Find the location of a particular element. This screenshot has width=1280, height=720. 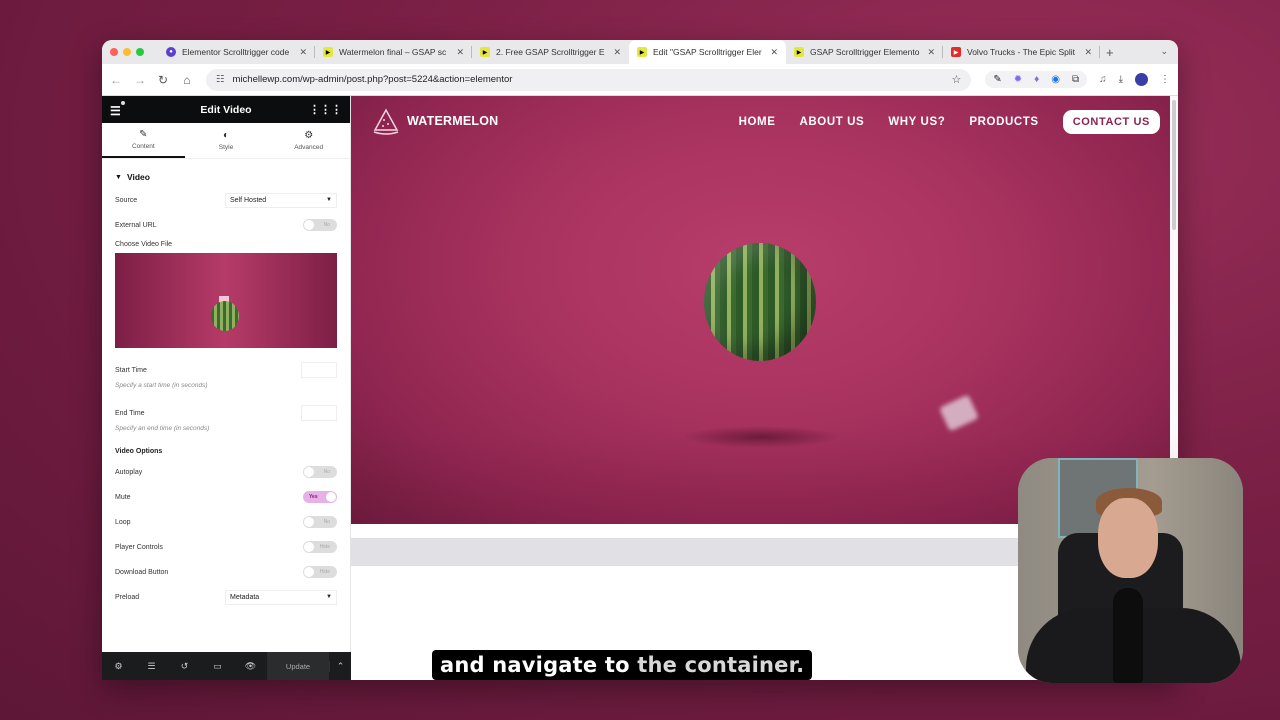

option-loop: Loop No is located at coordinates (226, 522).